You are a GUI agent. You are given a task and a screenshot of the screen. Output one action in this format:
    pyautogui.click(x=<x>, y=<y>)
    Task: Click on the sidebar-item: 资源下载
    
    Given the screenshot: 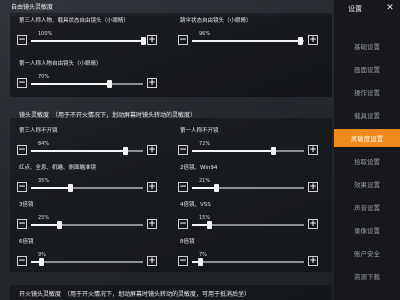 What is the action you would take?
    pyautogui.click(x=367, y=276)
    